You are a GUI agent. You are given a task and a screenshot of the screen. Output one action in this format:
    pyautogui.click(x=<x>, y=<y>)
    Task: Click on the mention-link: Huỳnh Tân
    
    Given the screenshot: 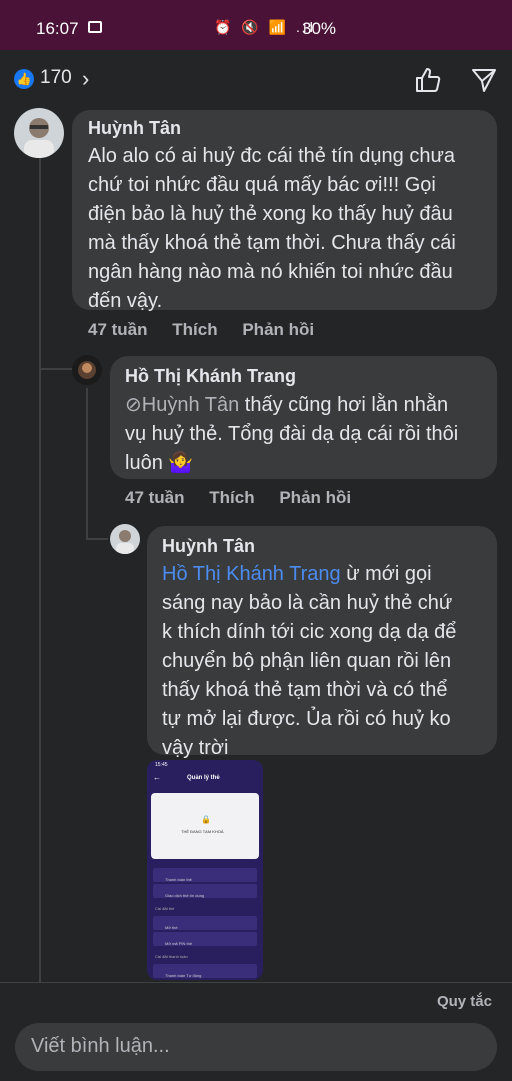 What is the action you would take?
    pyautogui.click(x=190, y=405)
    